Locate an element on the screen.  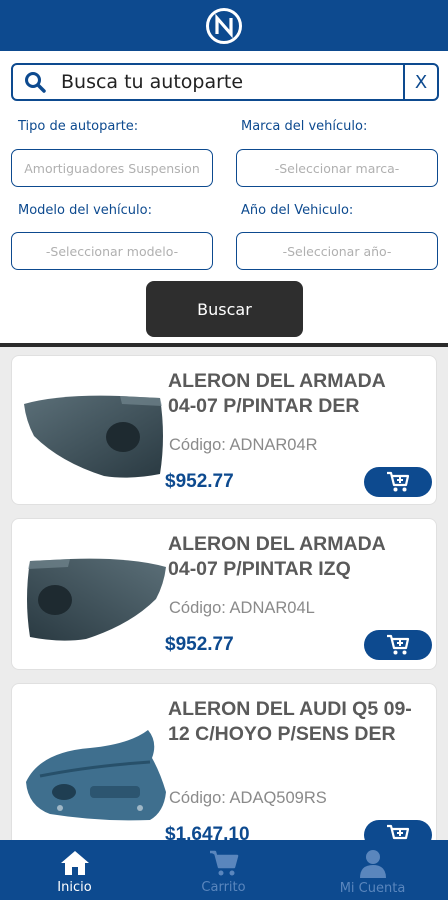
nav-account-label: Mi Cuenta is located at coordinates (372, 888).